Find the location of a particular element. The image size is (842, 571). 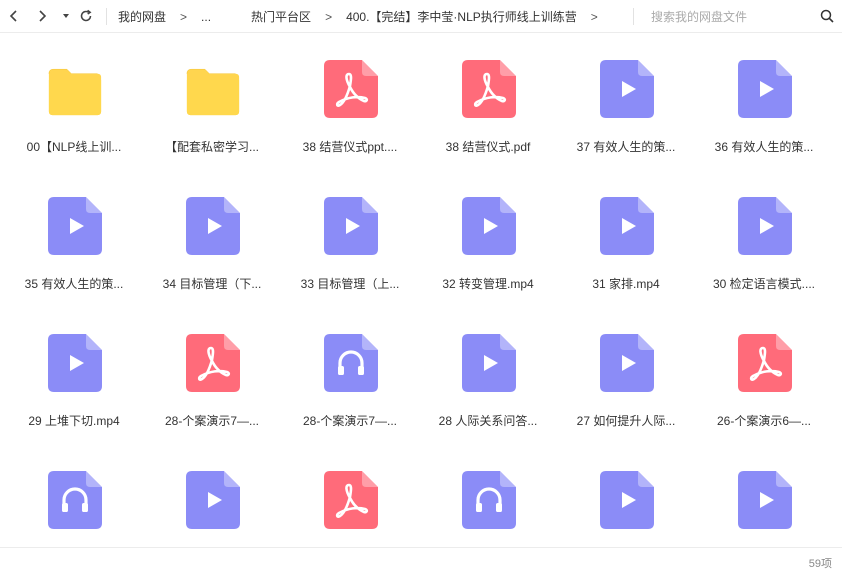

caret-down-icon is located at coordinates (66, 16).